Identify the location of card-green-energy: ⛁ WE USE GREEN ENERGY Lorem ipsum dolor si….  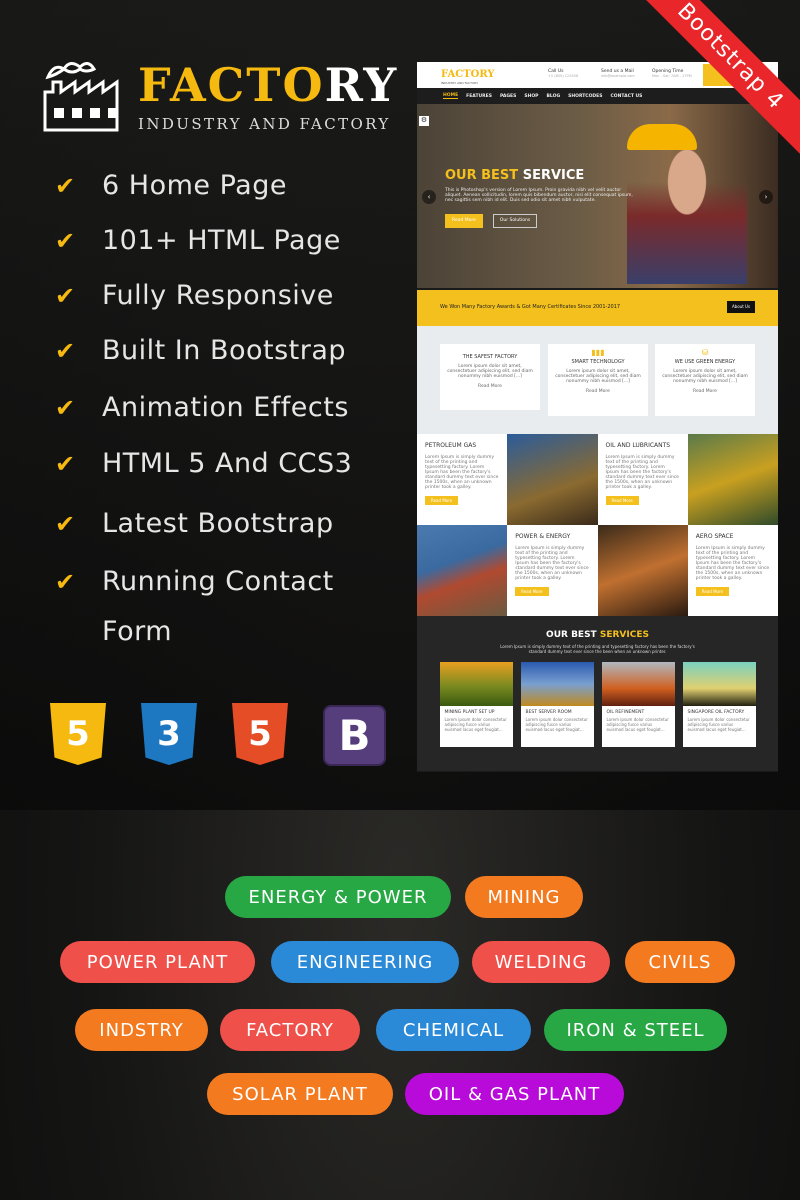
(705, 380).